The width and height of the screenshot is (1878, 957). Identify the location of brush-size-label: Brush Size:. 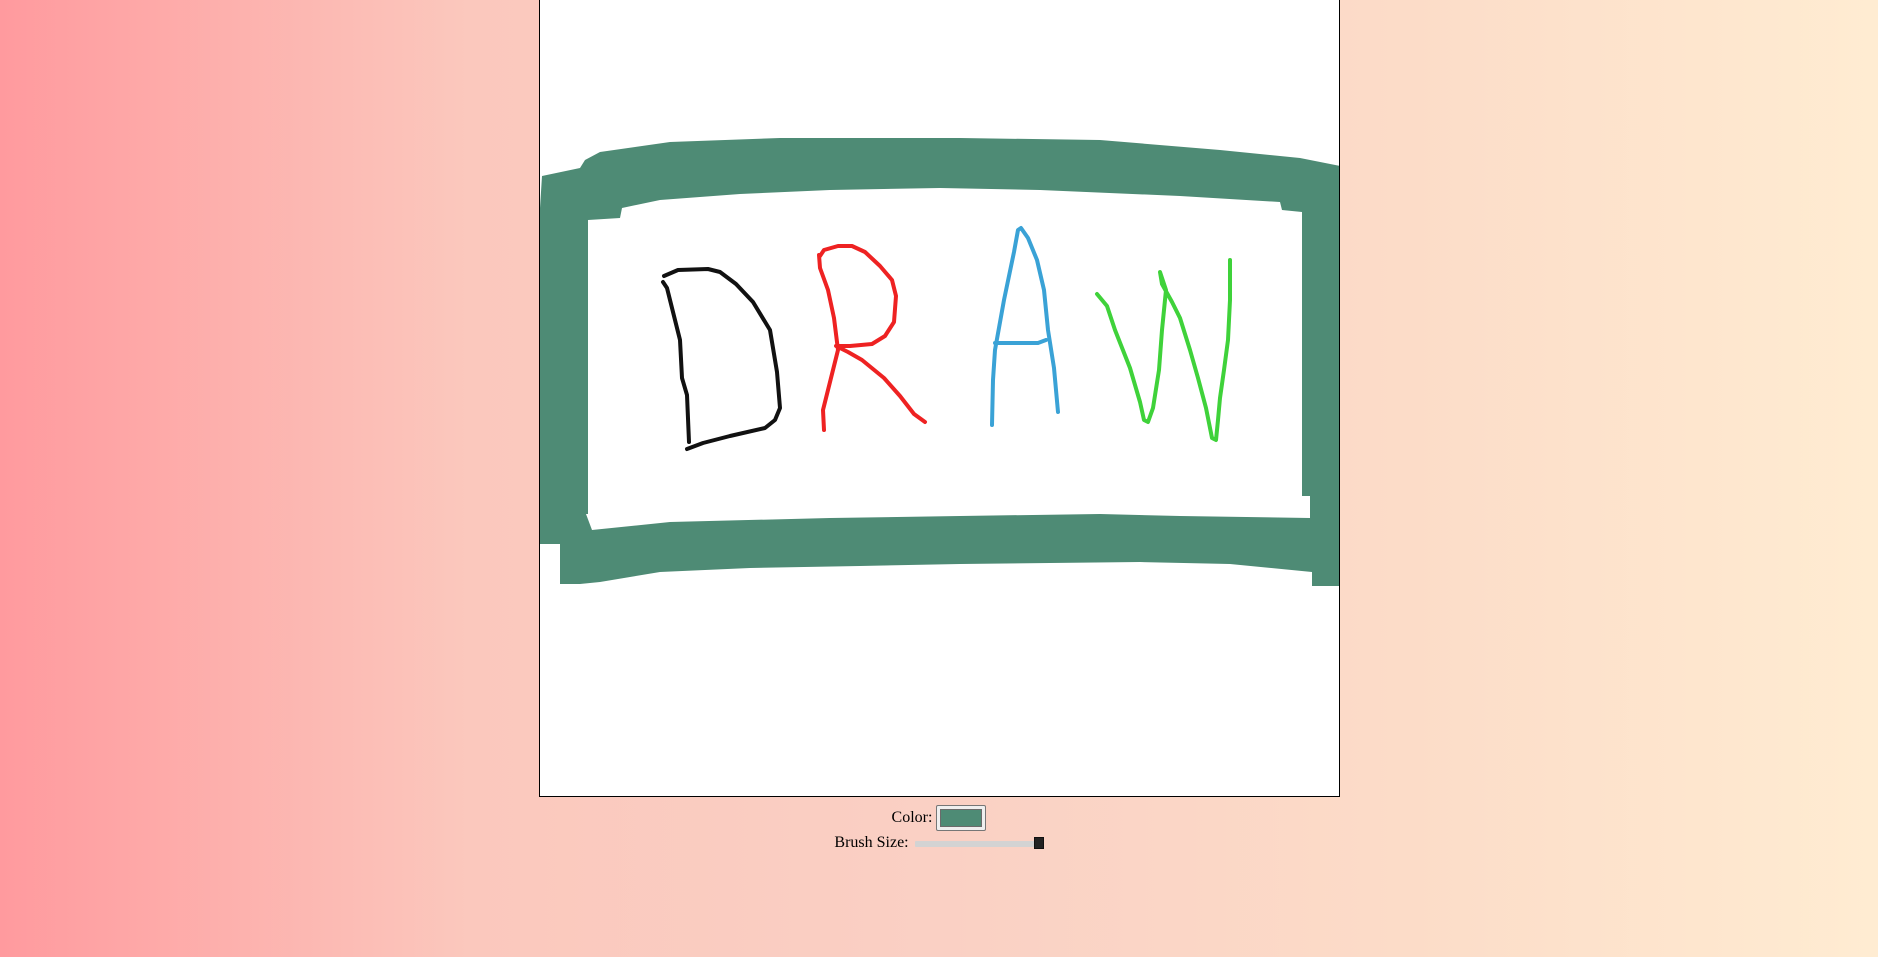
(871, 842).